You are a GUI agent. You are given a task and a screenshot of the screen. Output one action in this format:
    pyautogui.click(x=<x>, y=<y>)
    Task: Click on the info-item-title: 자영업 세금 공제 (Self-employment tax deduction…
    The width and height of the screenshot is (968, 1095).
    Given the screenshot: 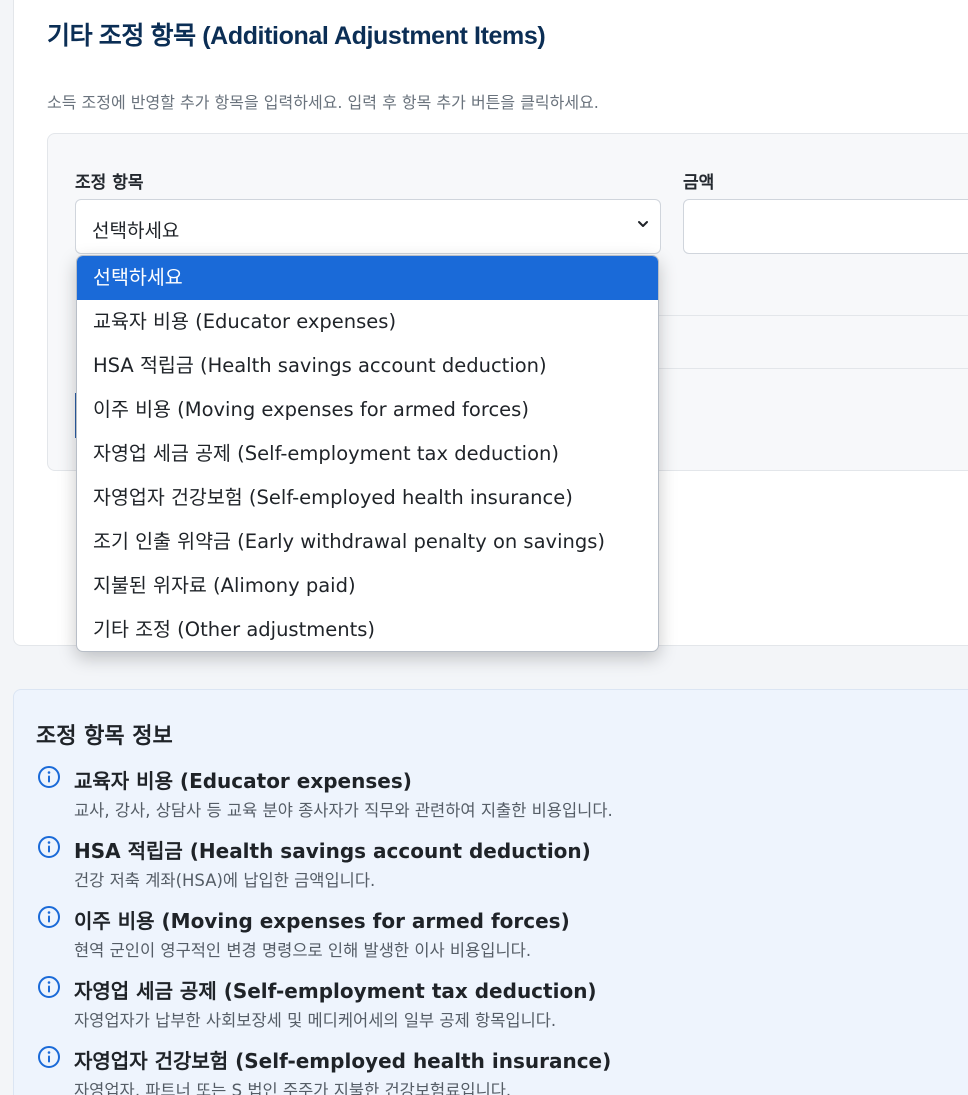 What is the action you would take?
    pyautogui.click(x=335, y=991)
    